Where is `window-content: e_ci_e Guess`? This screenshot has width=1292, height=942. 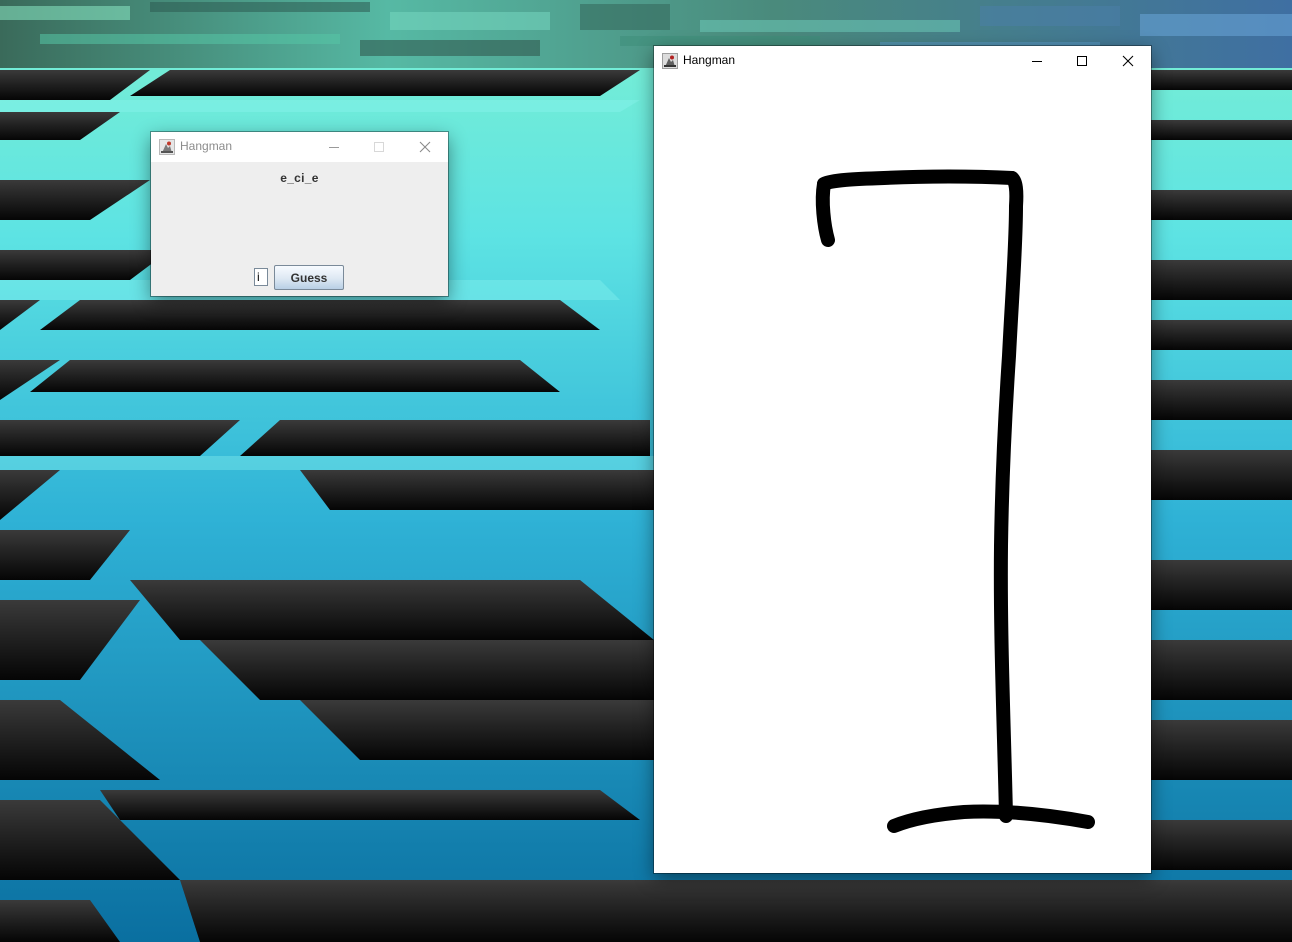
window-content: e_ci_e Guess is located at coordinates (299, 229).